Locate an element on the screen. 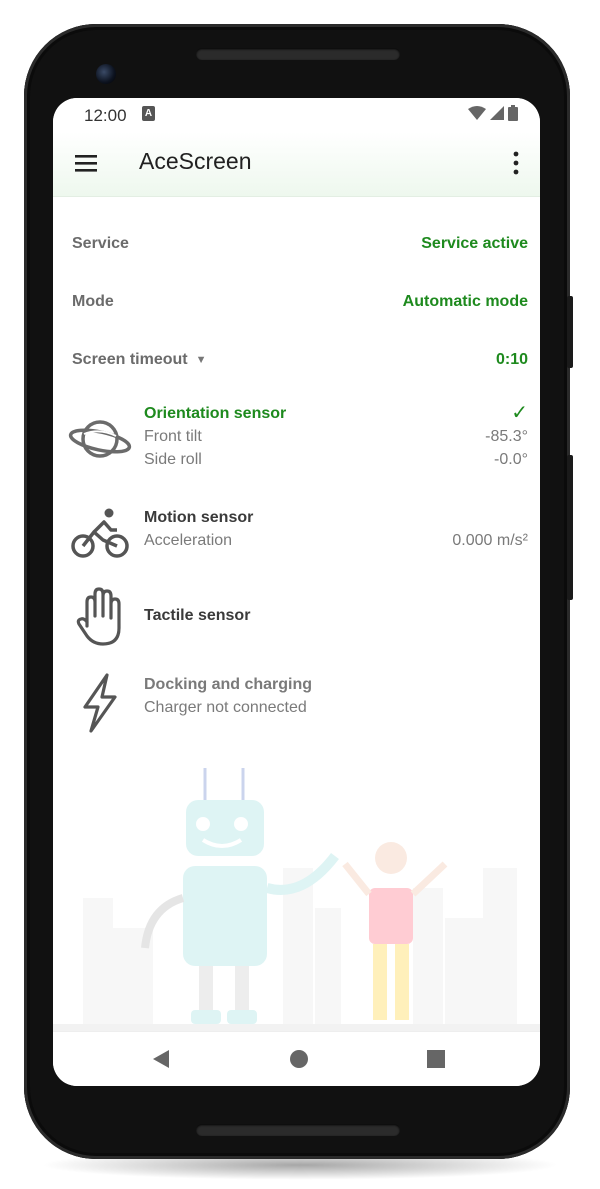  bottom-speaker is located at coordinates (298, 1130).